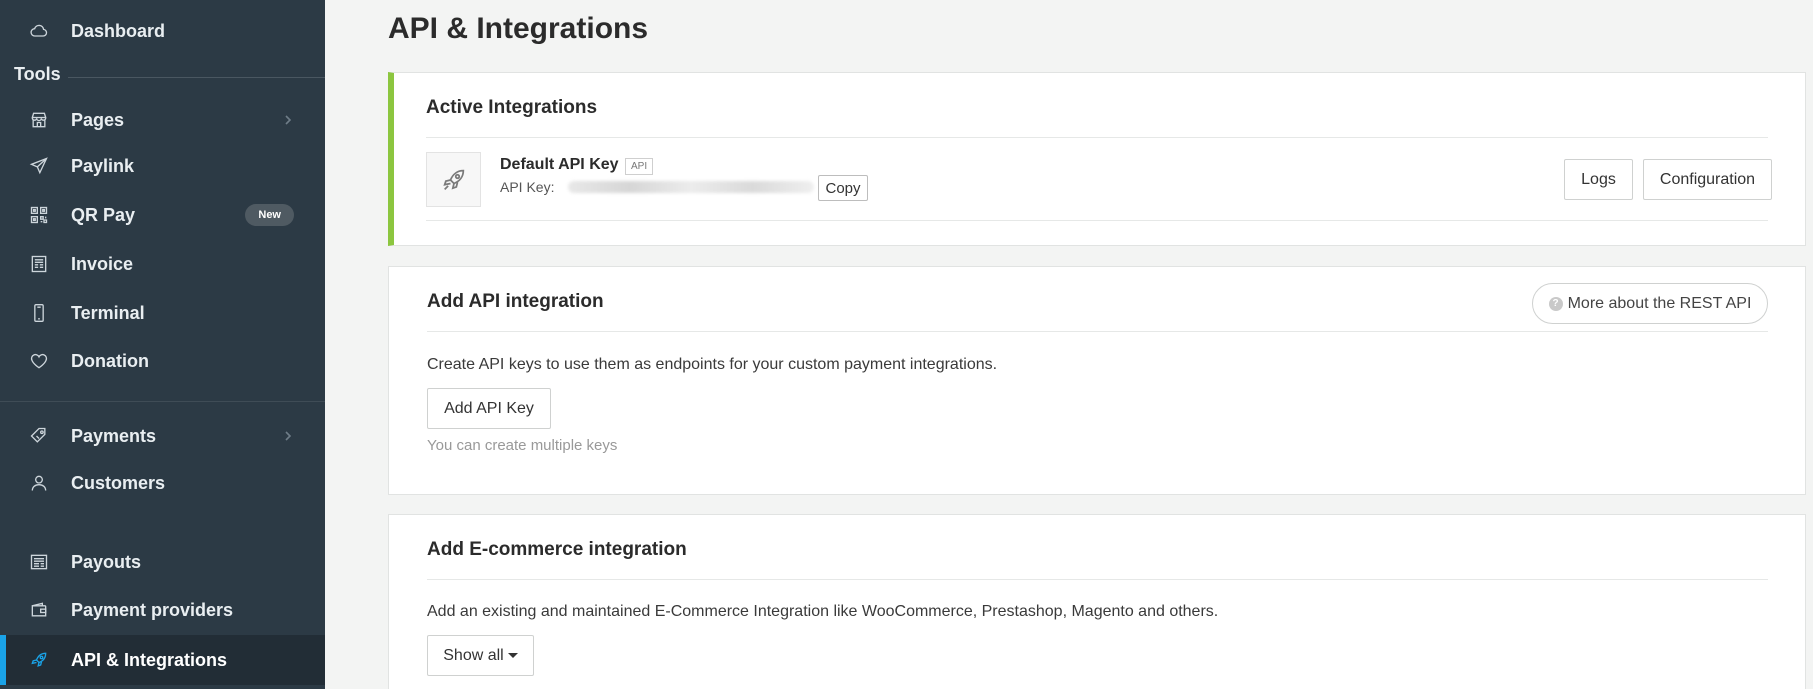 This screenshot has height=689, width=1813. Describe the element at coordinates (149, 659) in the screenshot. I see `sidebar-item-label: API & Integrations` at that location.